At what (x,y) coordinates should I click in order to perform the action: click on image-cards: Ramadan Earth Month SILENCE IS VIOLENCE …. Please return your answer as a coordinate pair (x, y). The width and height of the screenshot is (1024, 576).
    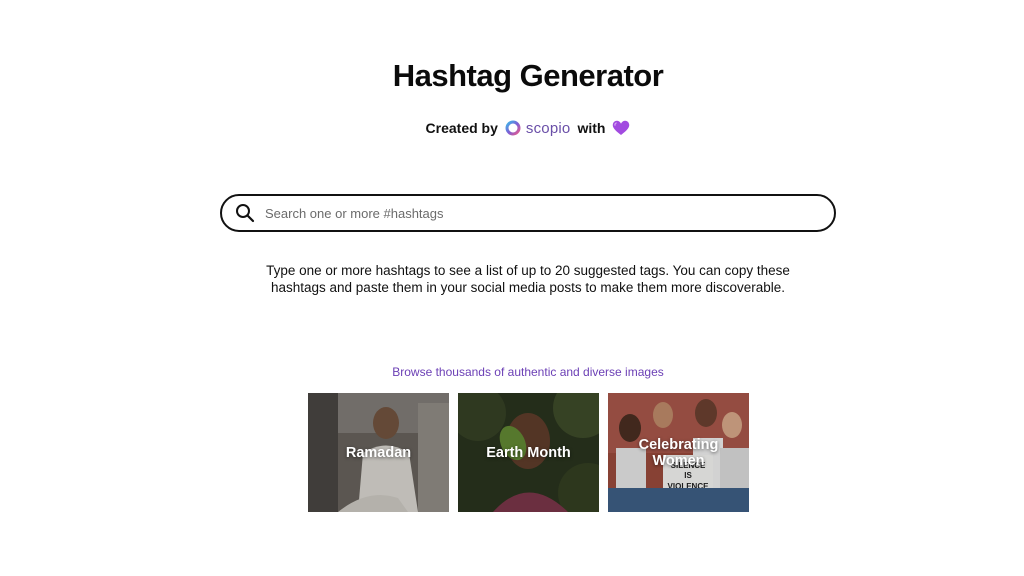
    Looking at the image, I should click on (528, 452).